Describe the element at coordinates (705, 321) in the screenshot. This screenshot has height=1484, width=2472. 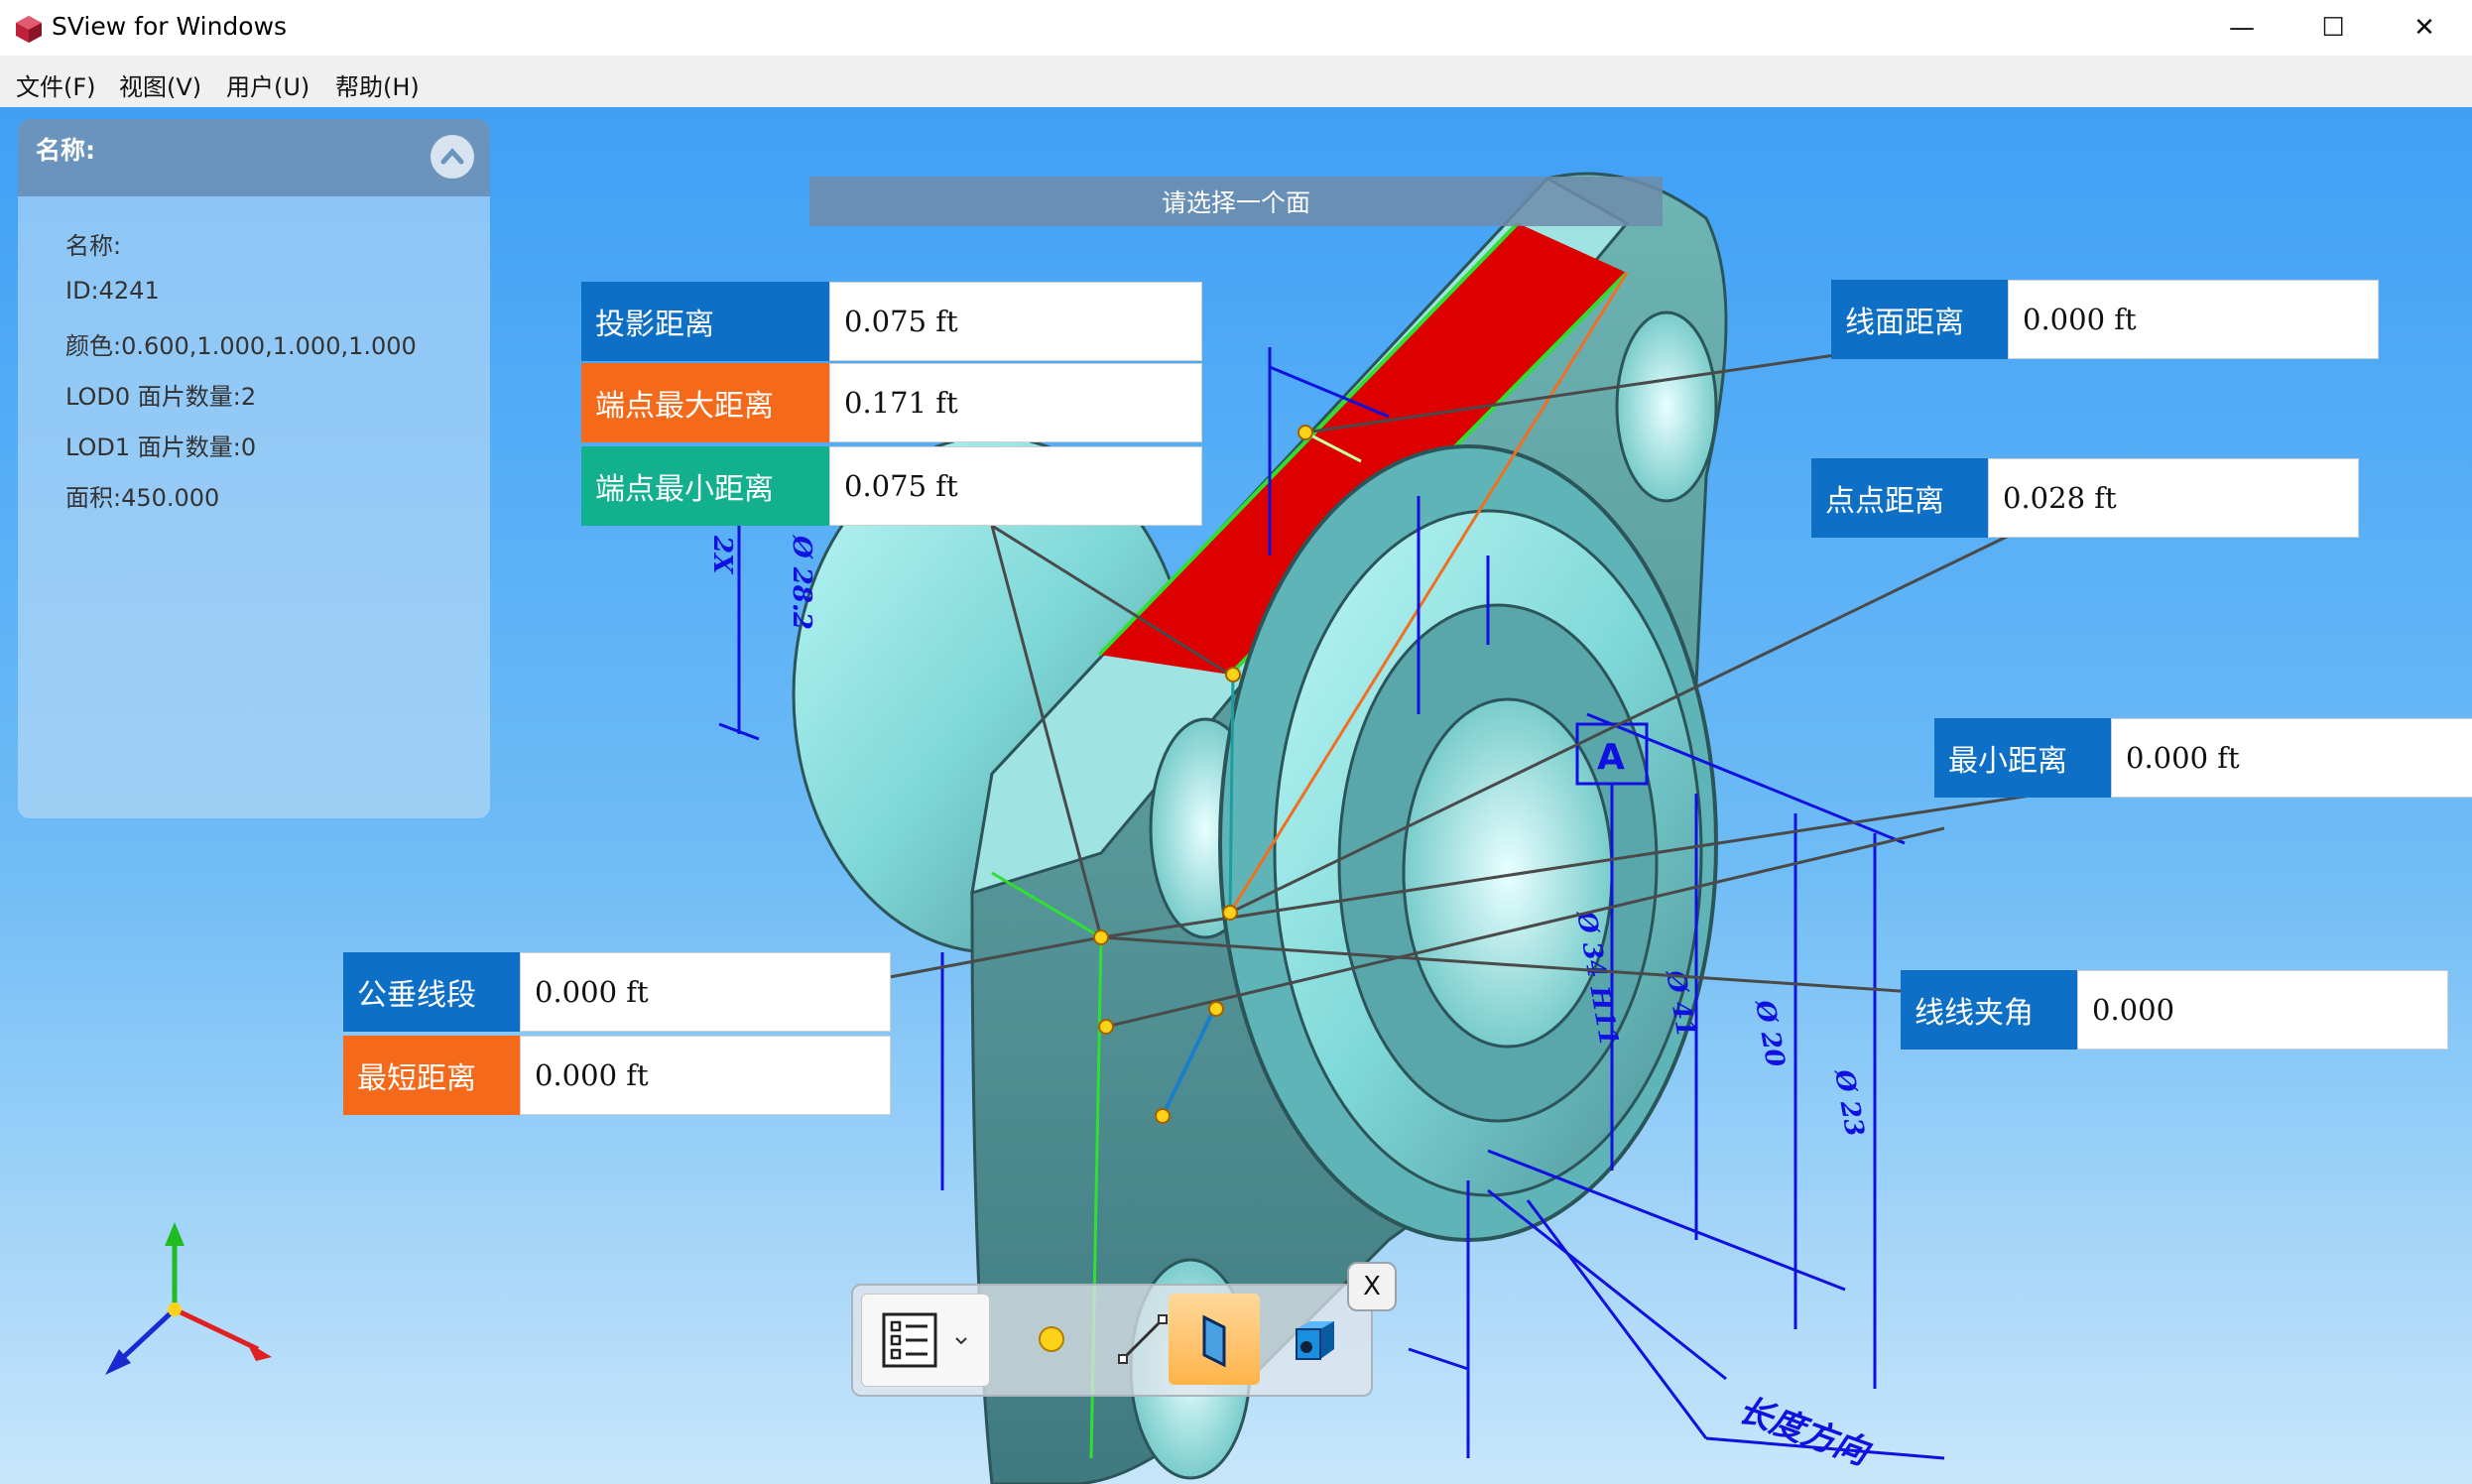
I see `projection-distance-label: 投影距离` at that location.